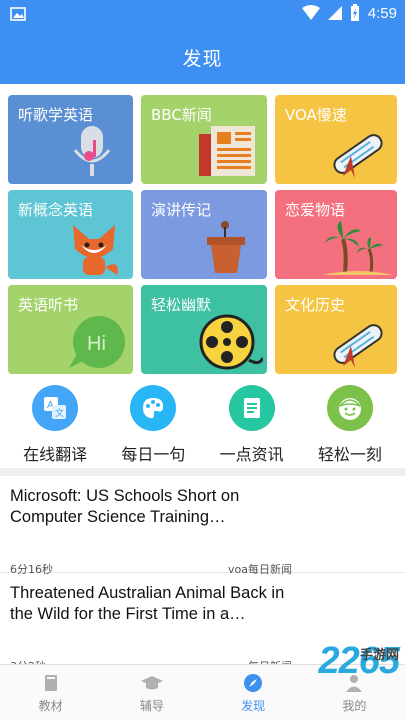 This screenshot has width=405, height=720. I want to click on tile-love-stories: 恋爱物语, so click(336, 234).